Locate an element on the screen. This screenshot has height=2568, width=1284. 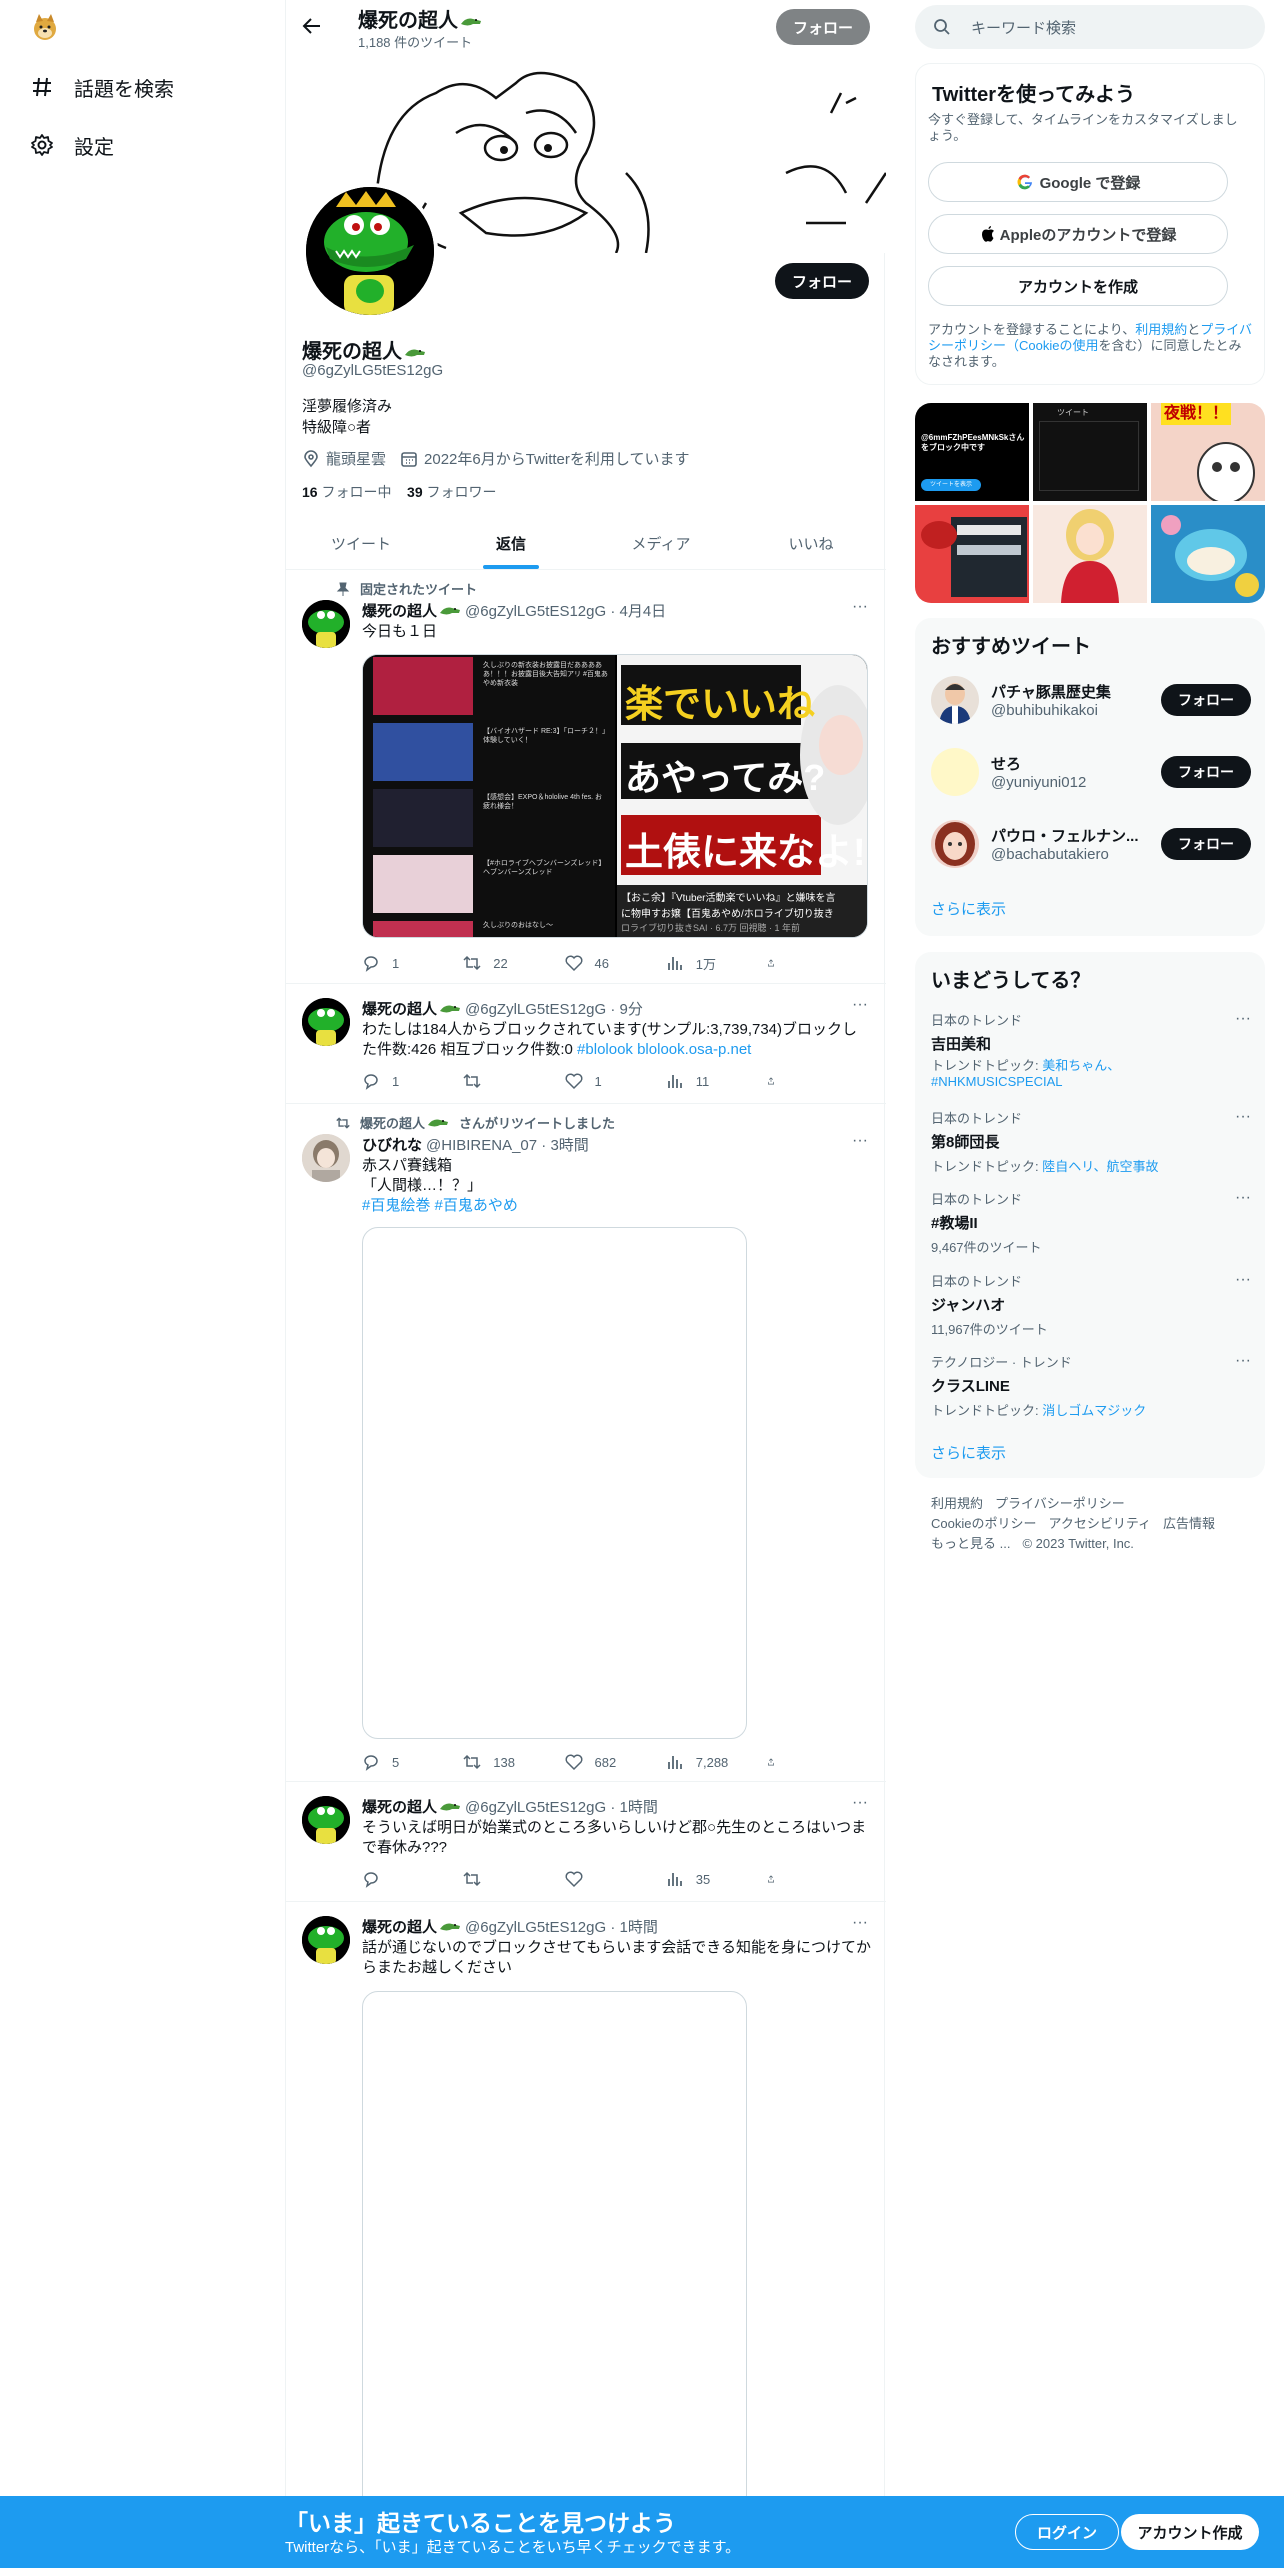
media-grid-tile: ツイート is located at coordinates (1090, 452).